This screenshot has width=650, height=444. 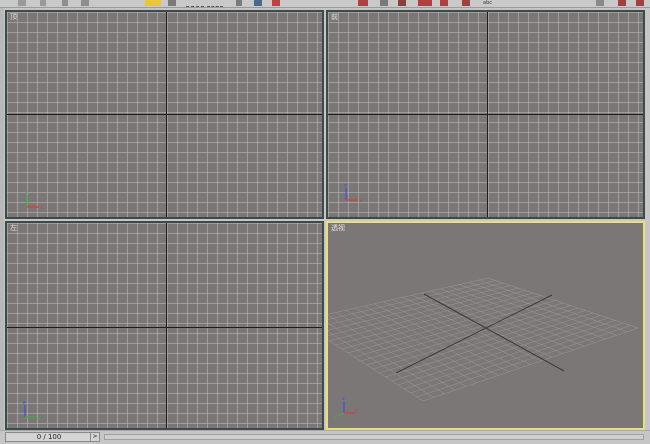 What do you see at coordinates (640, 3) in the screenshot?
I see `quick-render-icon` at bounding box center [640, 3].